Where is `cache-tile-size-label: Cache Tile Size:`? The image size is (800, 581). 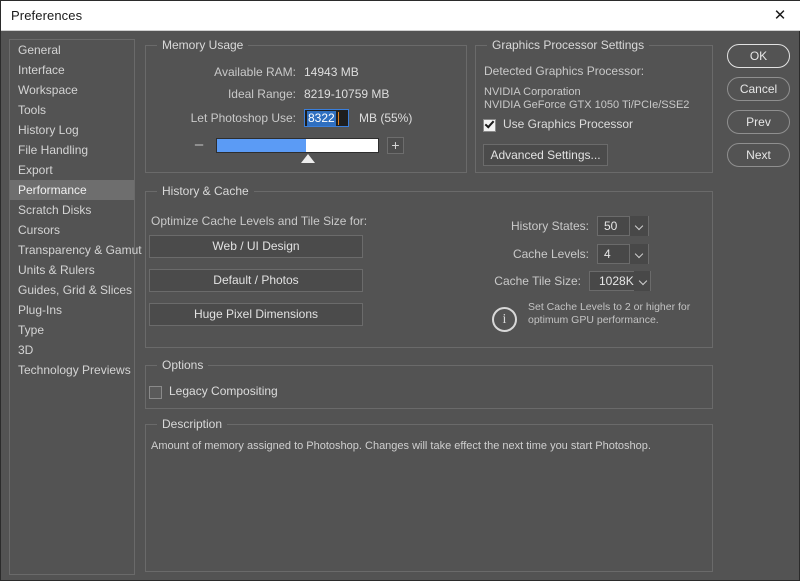
cache-tile-size-label: Cache Tile Size: is located at coordinates (537, 281).